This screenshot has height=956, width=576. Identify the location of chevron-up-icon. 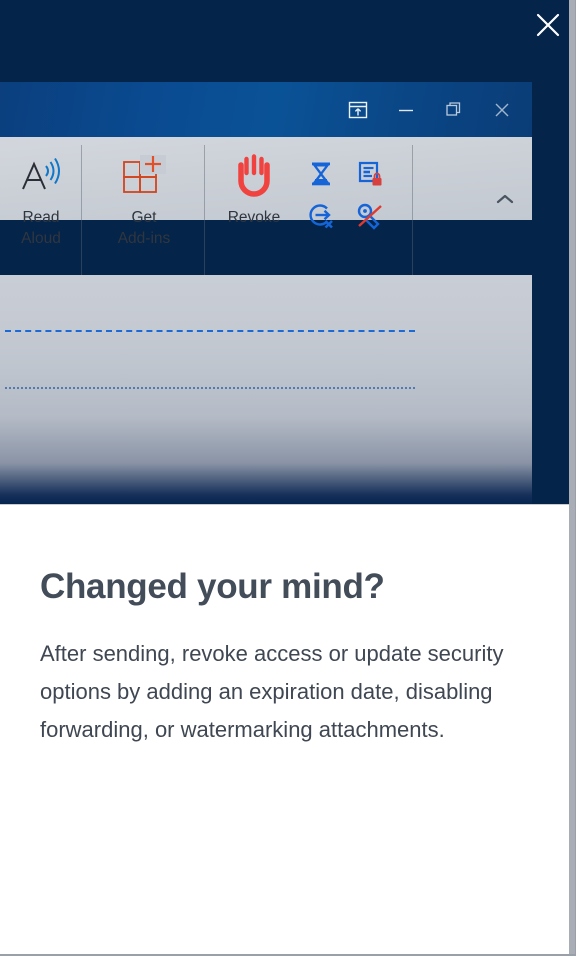
(505, 201).